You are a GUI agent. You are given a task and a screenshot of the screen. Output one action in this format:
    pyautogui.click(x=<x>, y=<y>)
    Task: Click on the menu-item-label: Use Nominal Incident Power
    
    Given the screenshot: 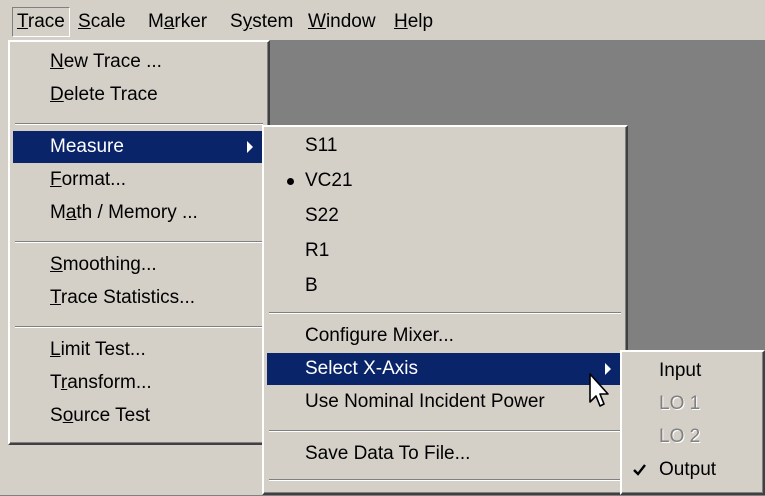 What is the action you would take?
    pyautogui.click(x=425, y=401)
    